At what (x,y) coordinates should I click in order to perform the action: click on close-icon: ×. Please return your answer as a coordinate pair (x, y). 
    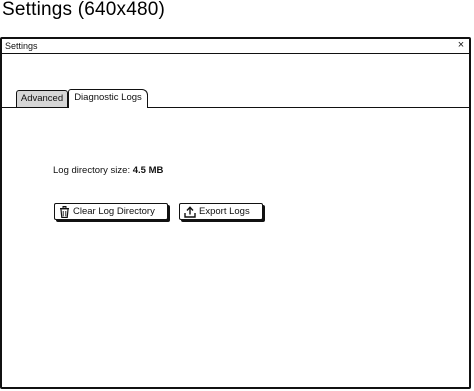
    Looking at the image, I should click on (461, 46).